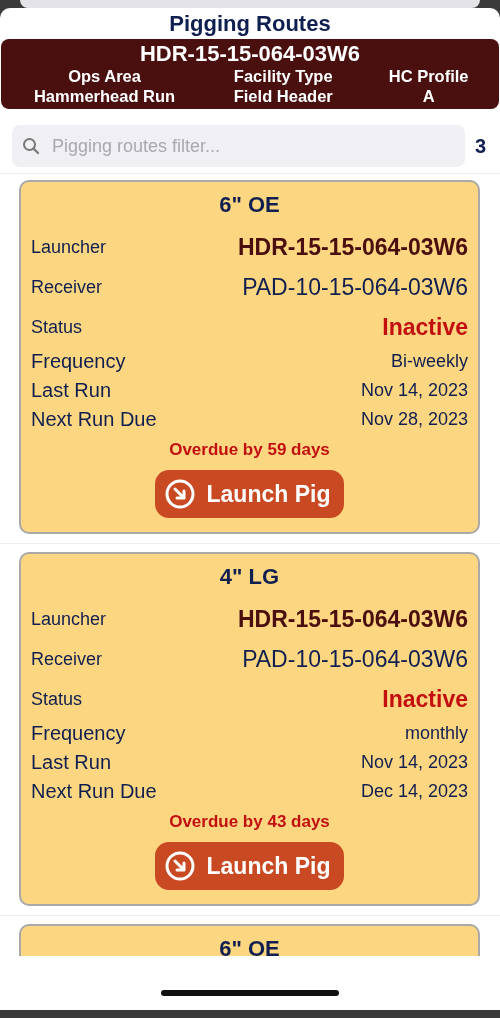 Image resolution: width=500 pixels, height=1018 pixels. Describe the element at coordinates (249, 577) in the screenshot. I see `route-name: 4" LG` at that location.